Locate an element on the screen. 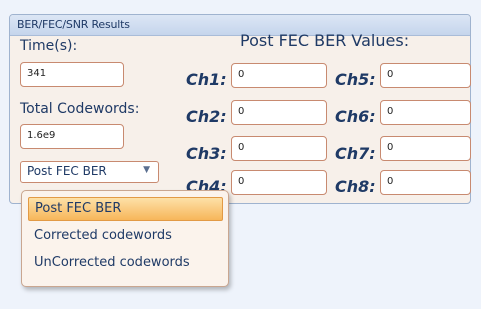  ch2-field: 0 is located at coordinates (279, 112).